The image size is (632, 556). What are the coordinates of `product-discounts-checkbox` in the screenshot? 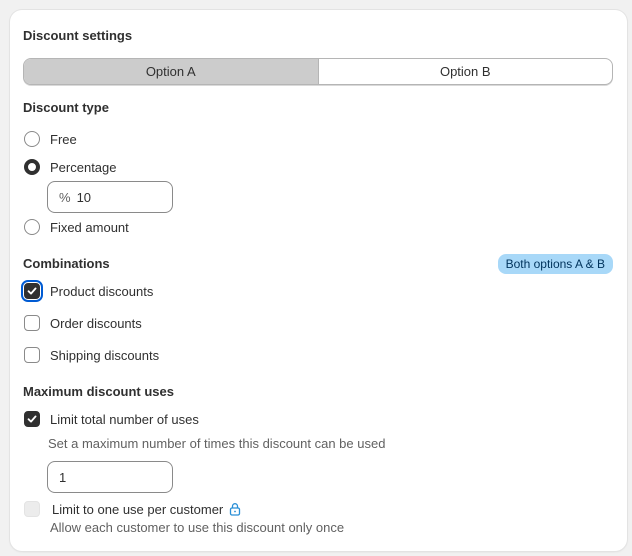 It's located at (32, 291).